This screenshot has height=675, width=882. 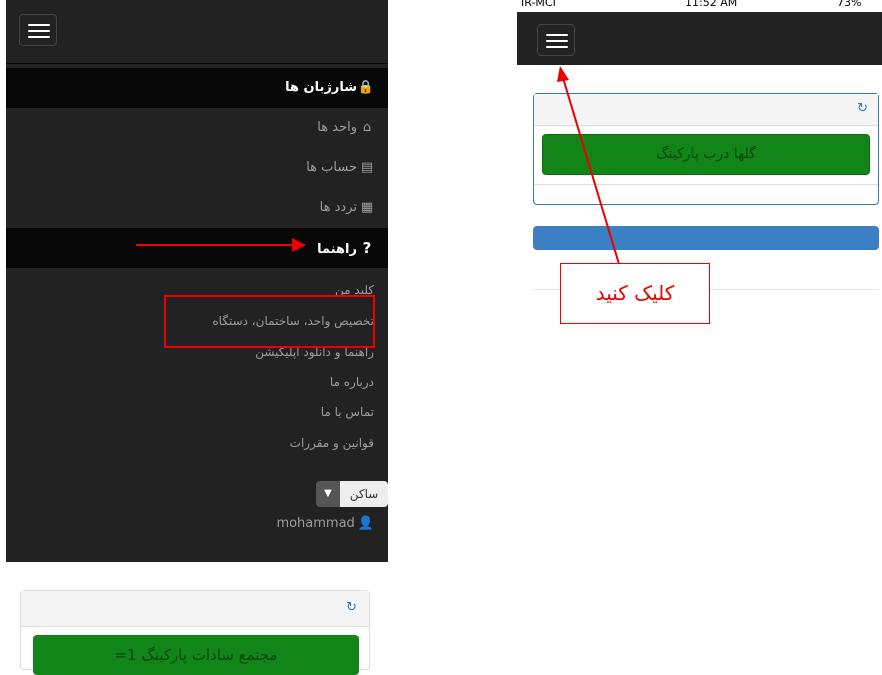 I want to click on home-icon: ⌂, so click(x=367, y=127).